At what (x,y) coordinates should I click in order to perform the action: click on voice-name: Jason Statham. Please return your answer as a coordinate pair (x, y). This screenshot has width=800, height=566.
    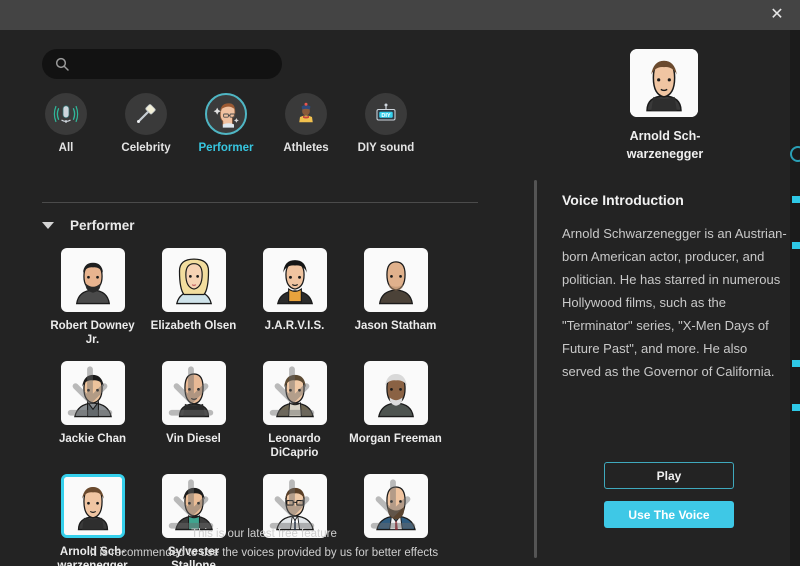
    Looking at the image, I should click on (395, 326).